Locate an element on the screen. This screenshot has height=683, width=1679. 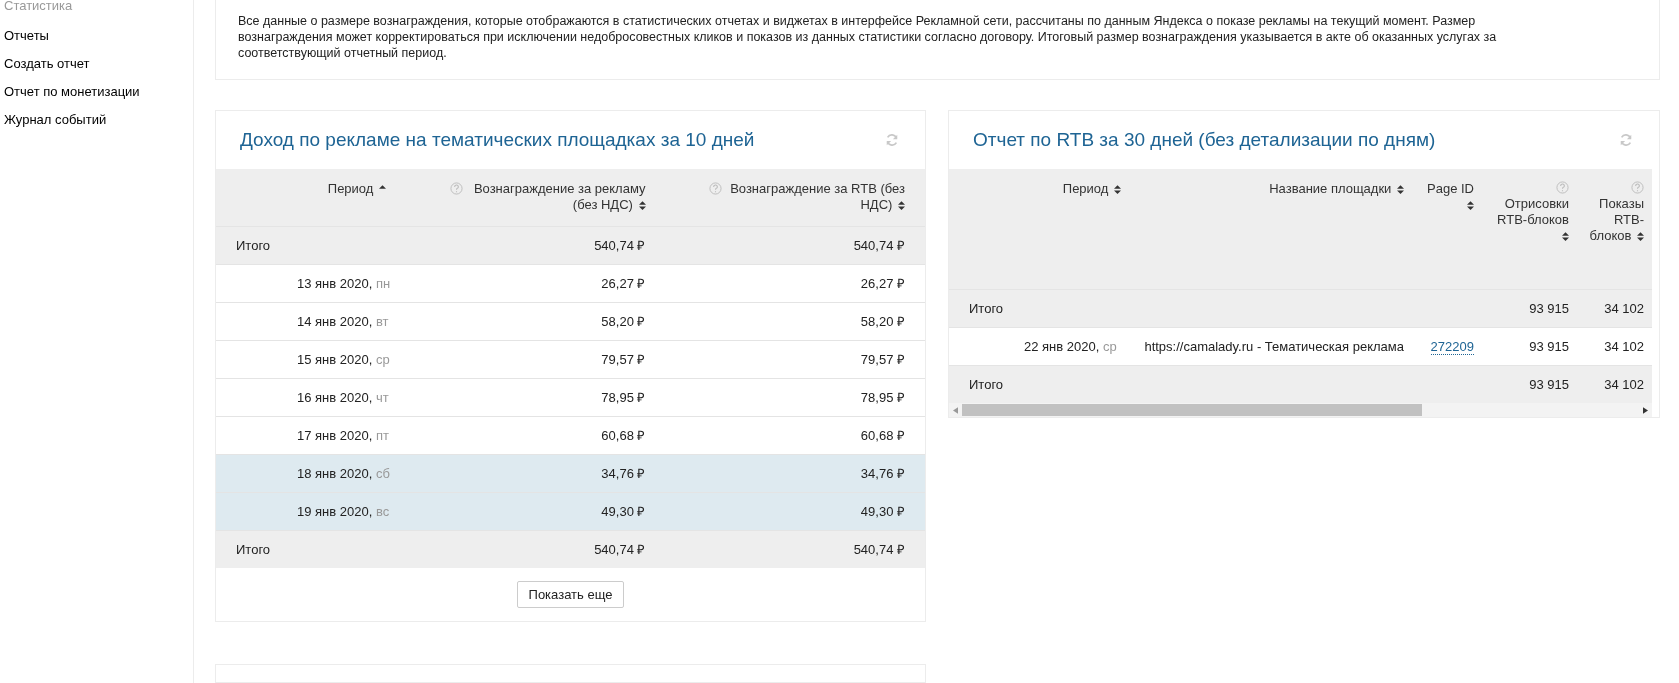
column-header: Название площадки is located at coordinates (1336, 189).